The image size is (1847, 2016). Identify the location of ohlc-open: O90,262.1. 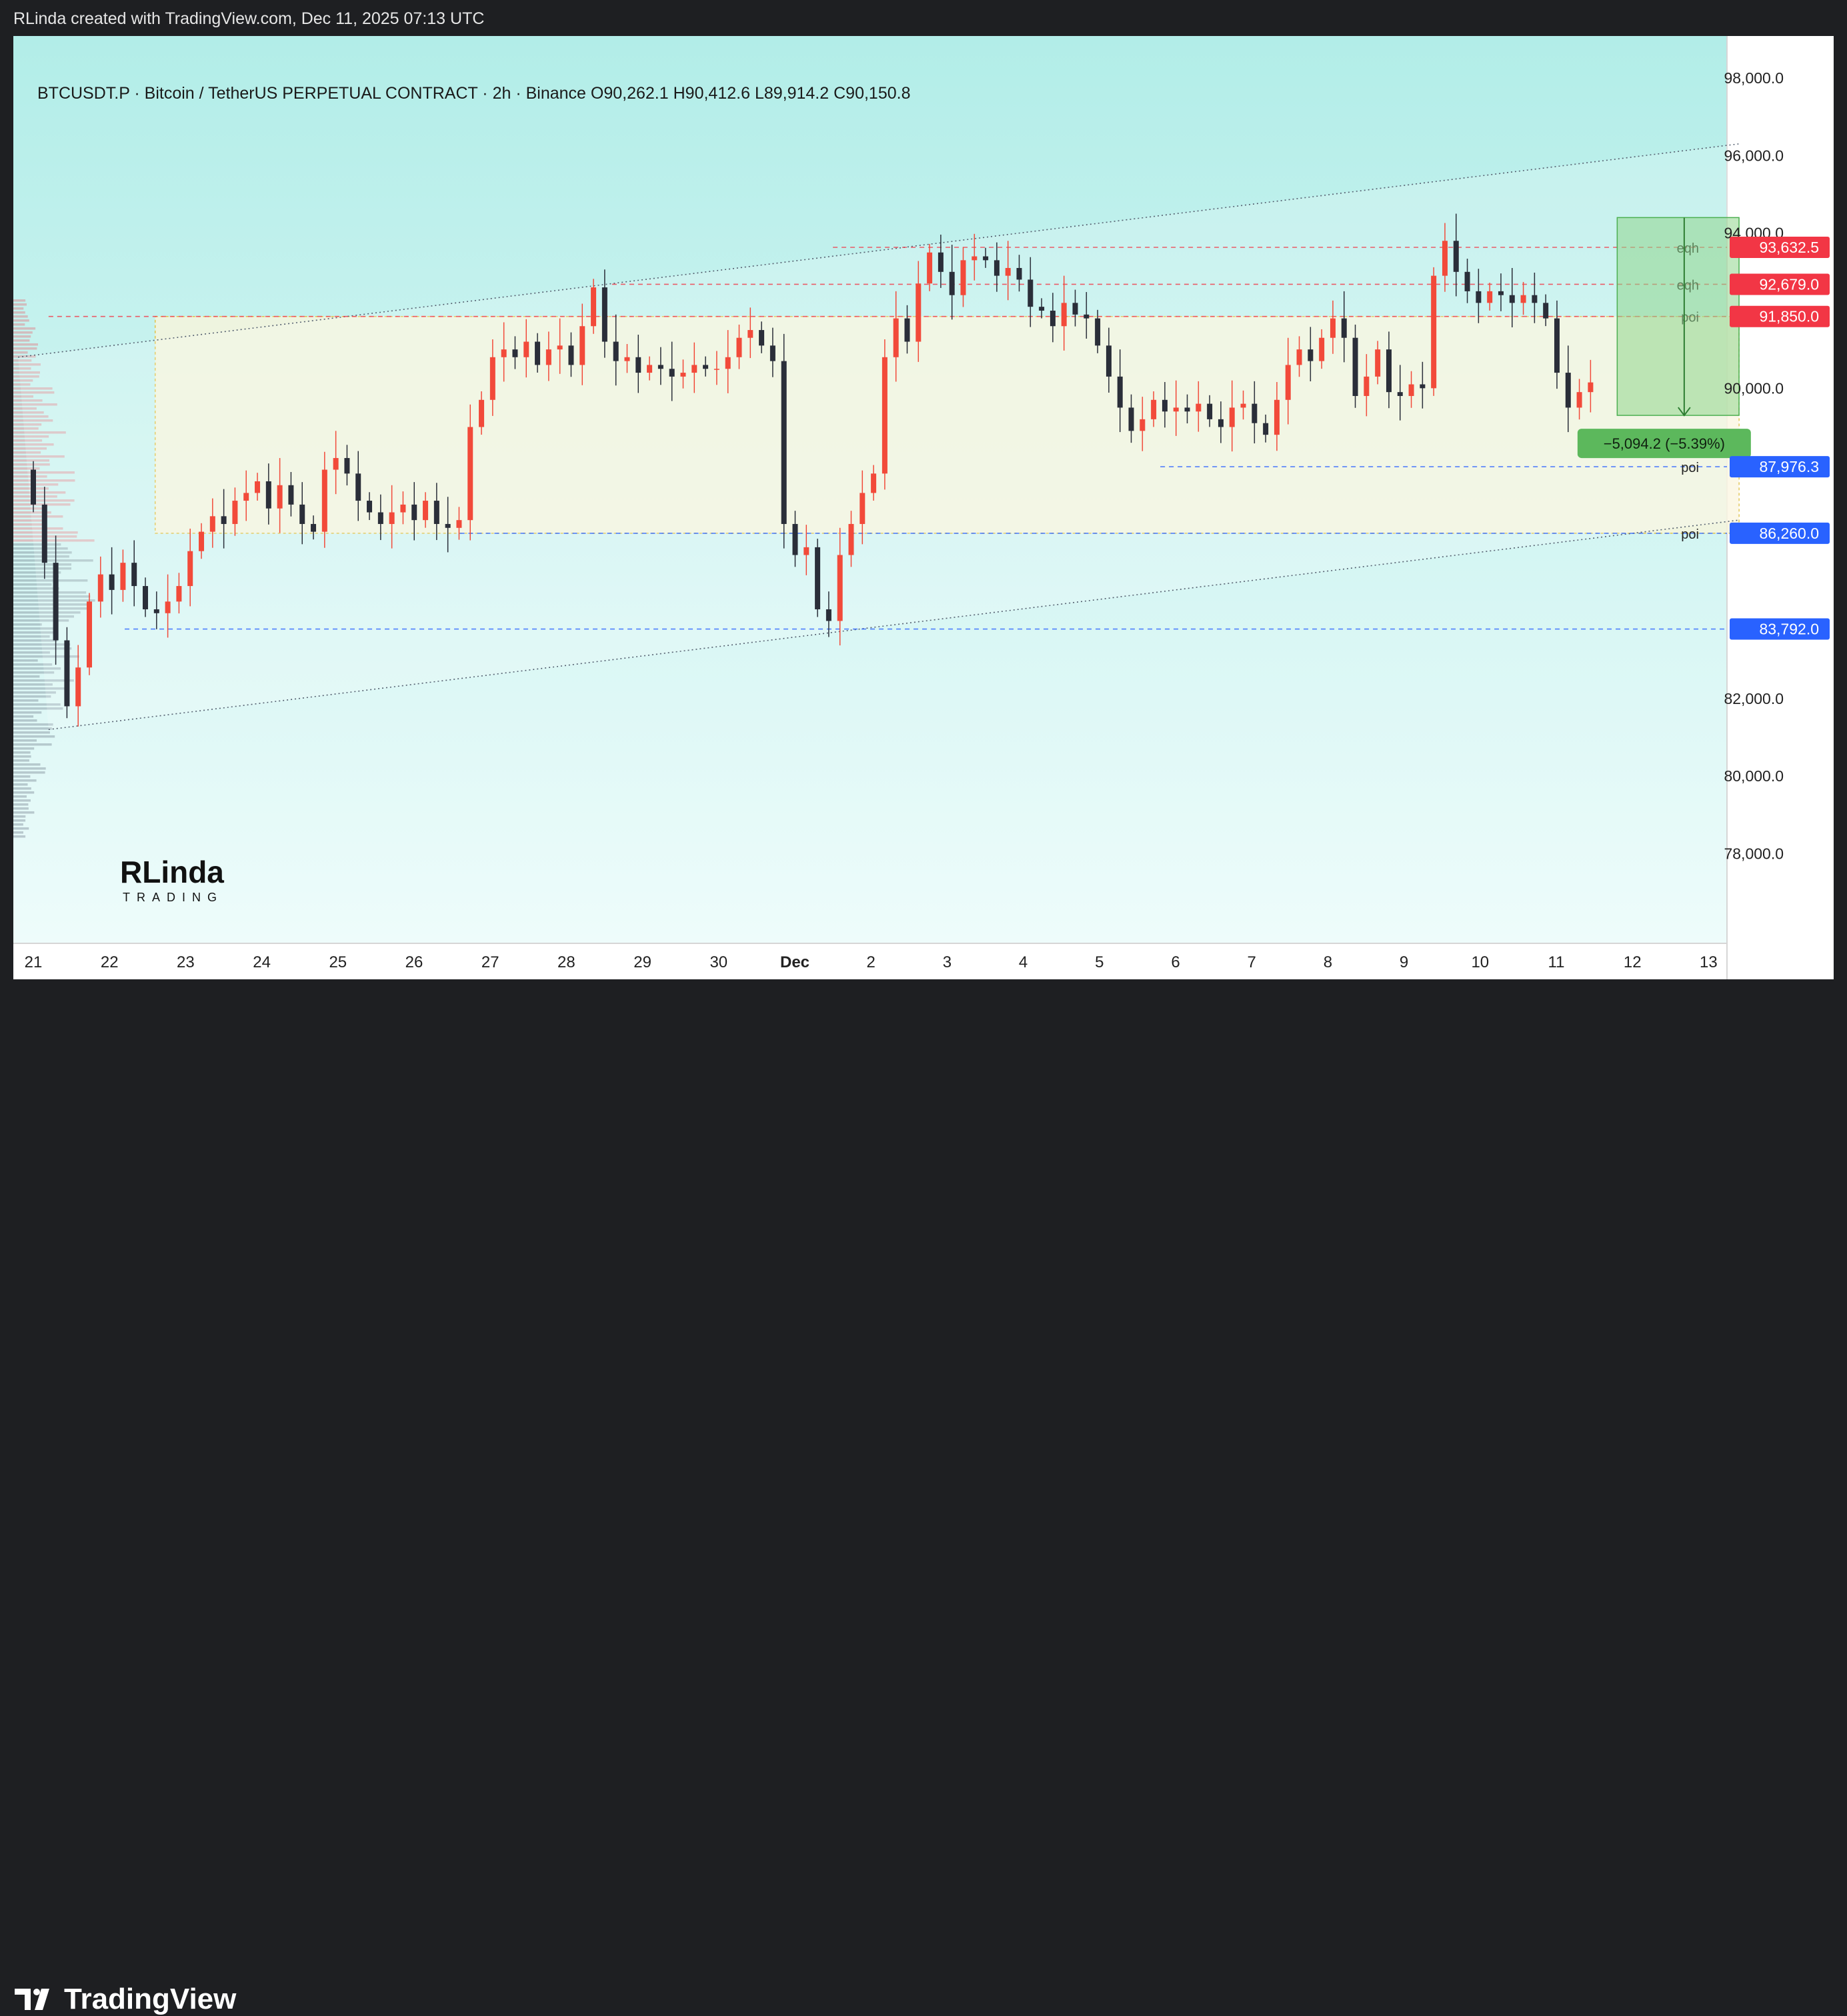
(629, 93).